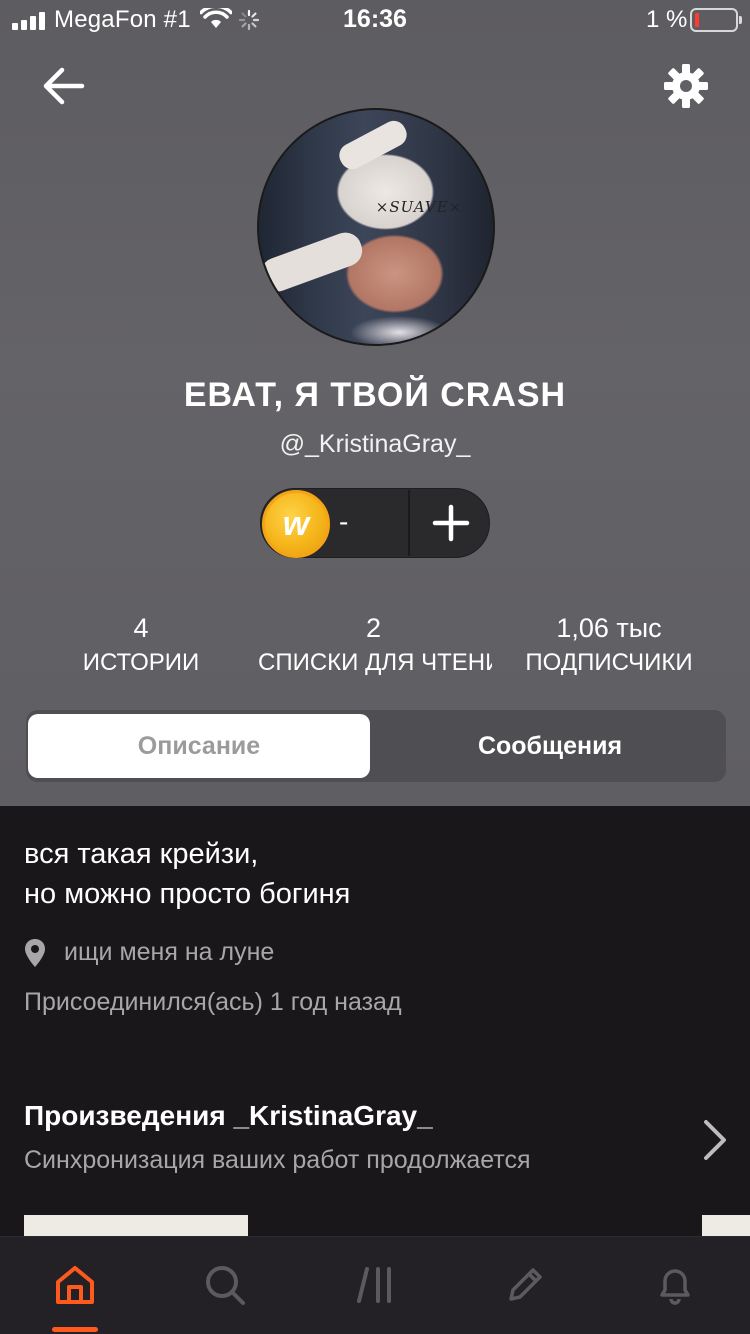 This screenshot has width=750, height=1334. I want to click on pencil-icon, so click(525, 1284).